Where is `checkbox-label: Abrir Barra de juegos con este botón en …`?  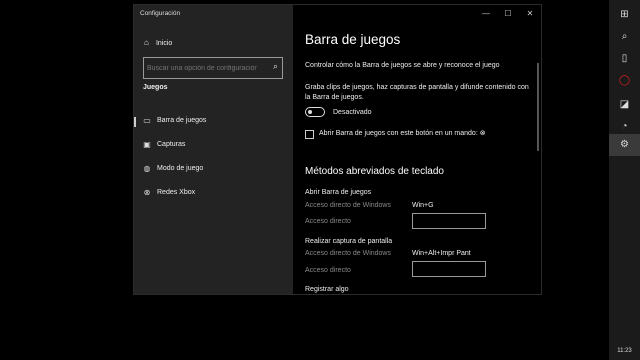
checkbox-label: Abrir Barra de juegos con este botón en … is located at coordinates (402, 134).